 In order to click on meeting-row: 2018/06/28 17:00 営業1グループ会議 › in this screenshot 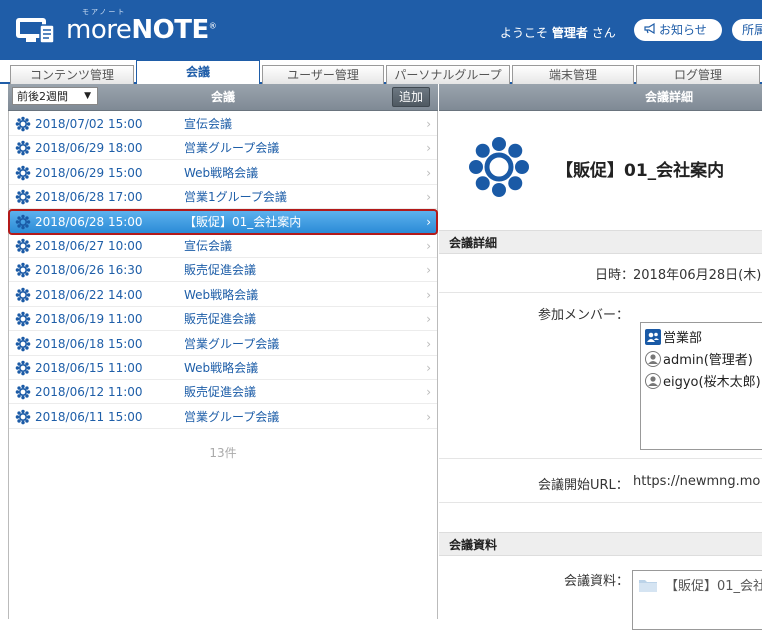, I will do `click(223, 197)`.